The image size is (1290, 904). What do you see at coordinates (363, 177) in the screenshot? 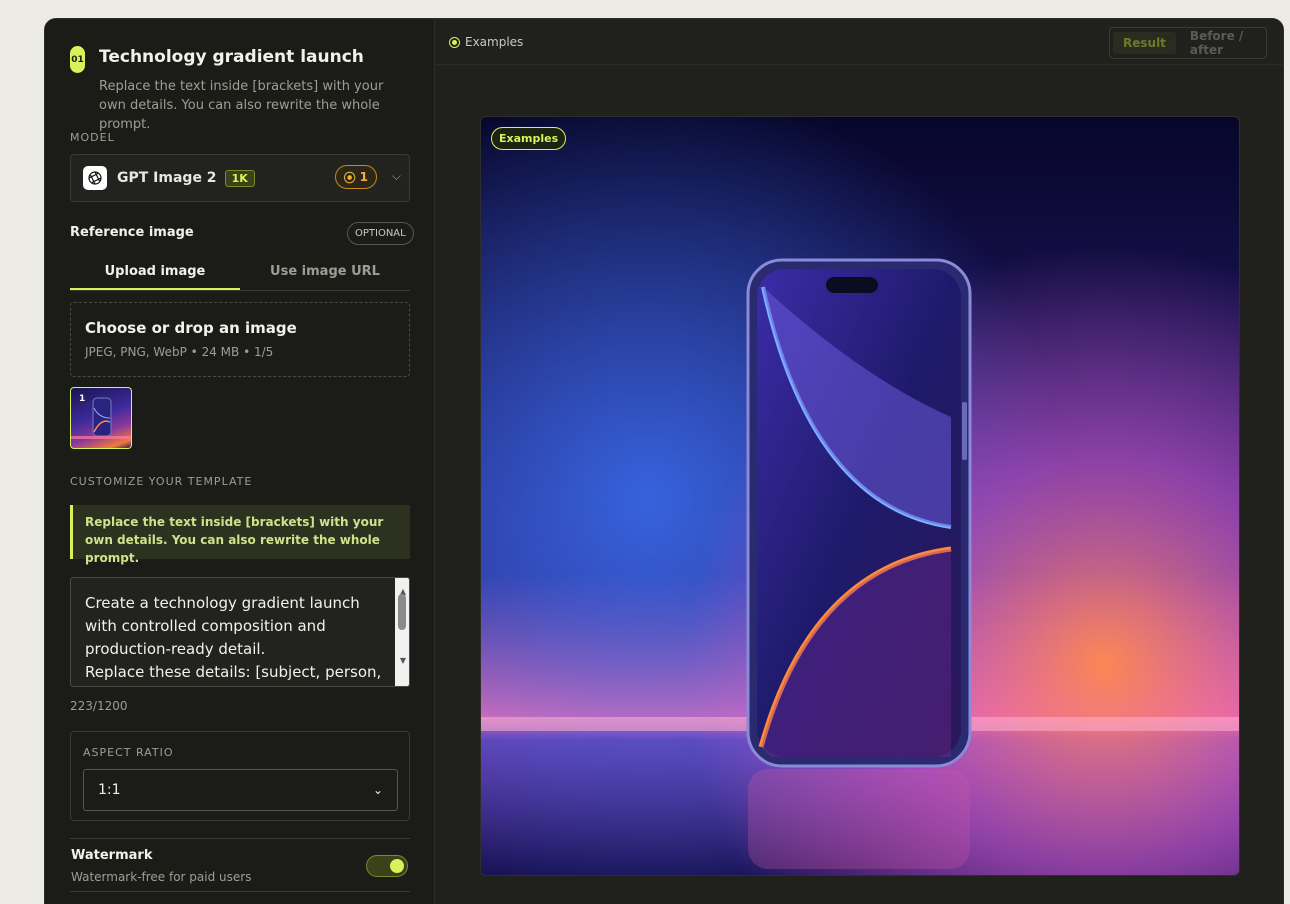
I see `credit-count: 1` at bounding box center [363, 177].